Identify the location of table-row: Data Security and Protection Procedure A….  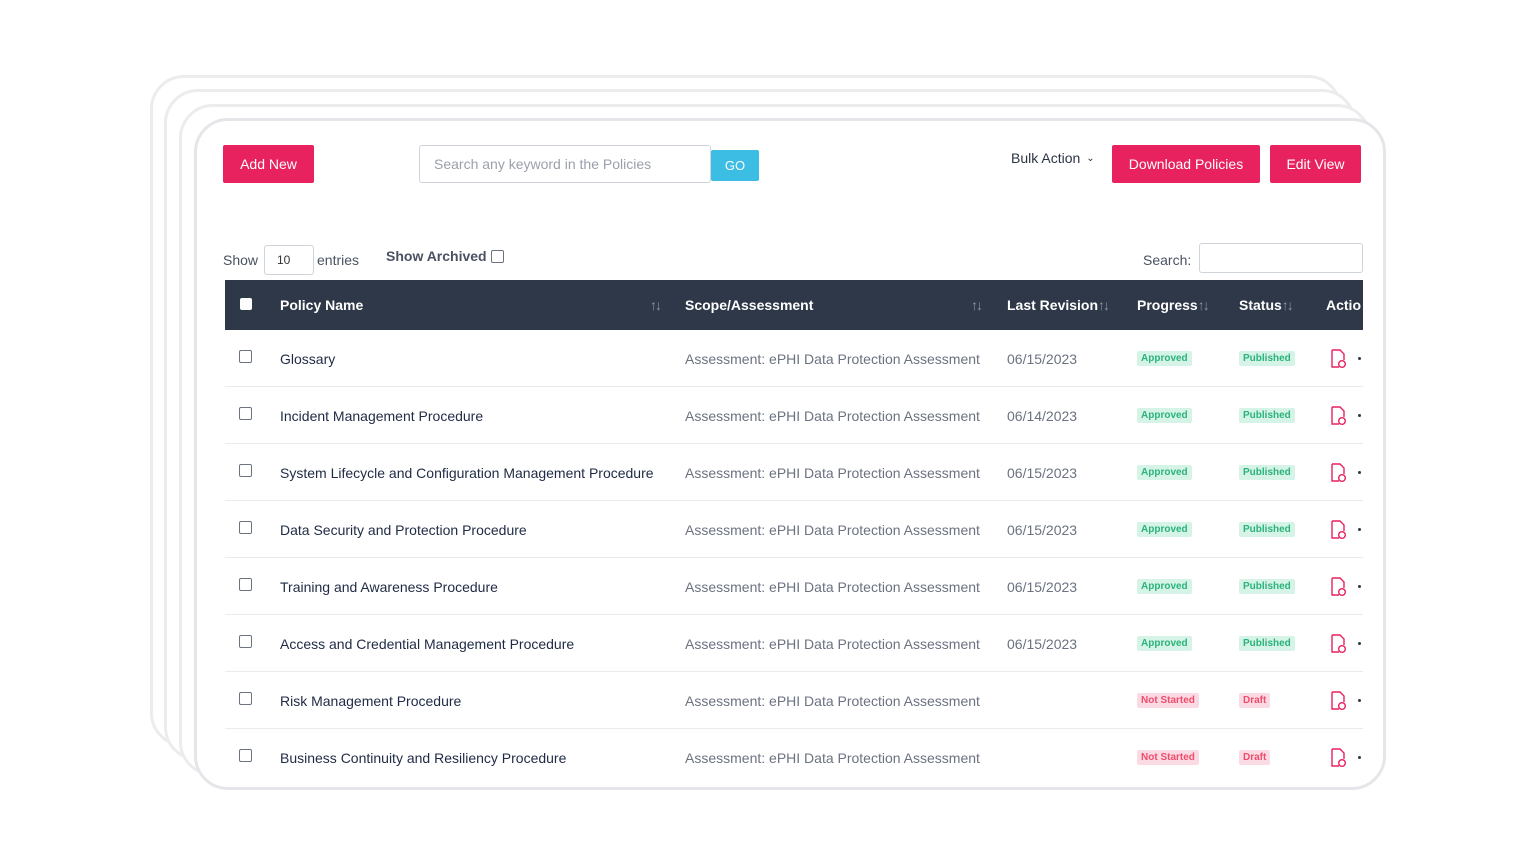
(794, 529).